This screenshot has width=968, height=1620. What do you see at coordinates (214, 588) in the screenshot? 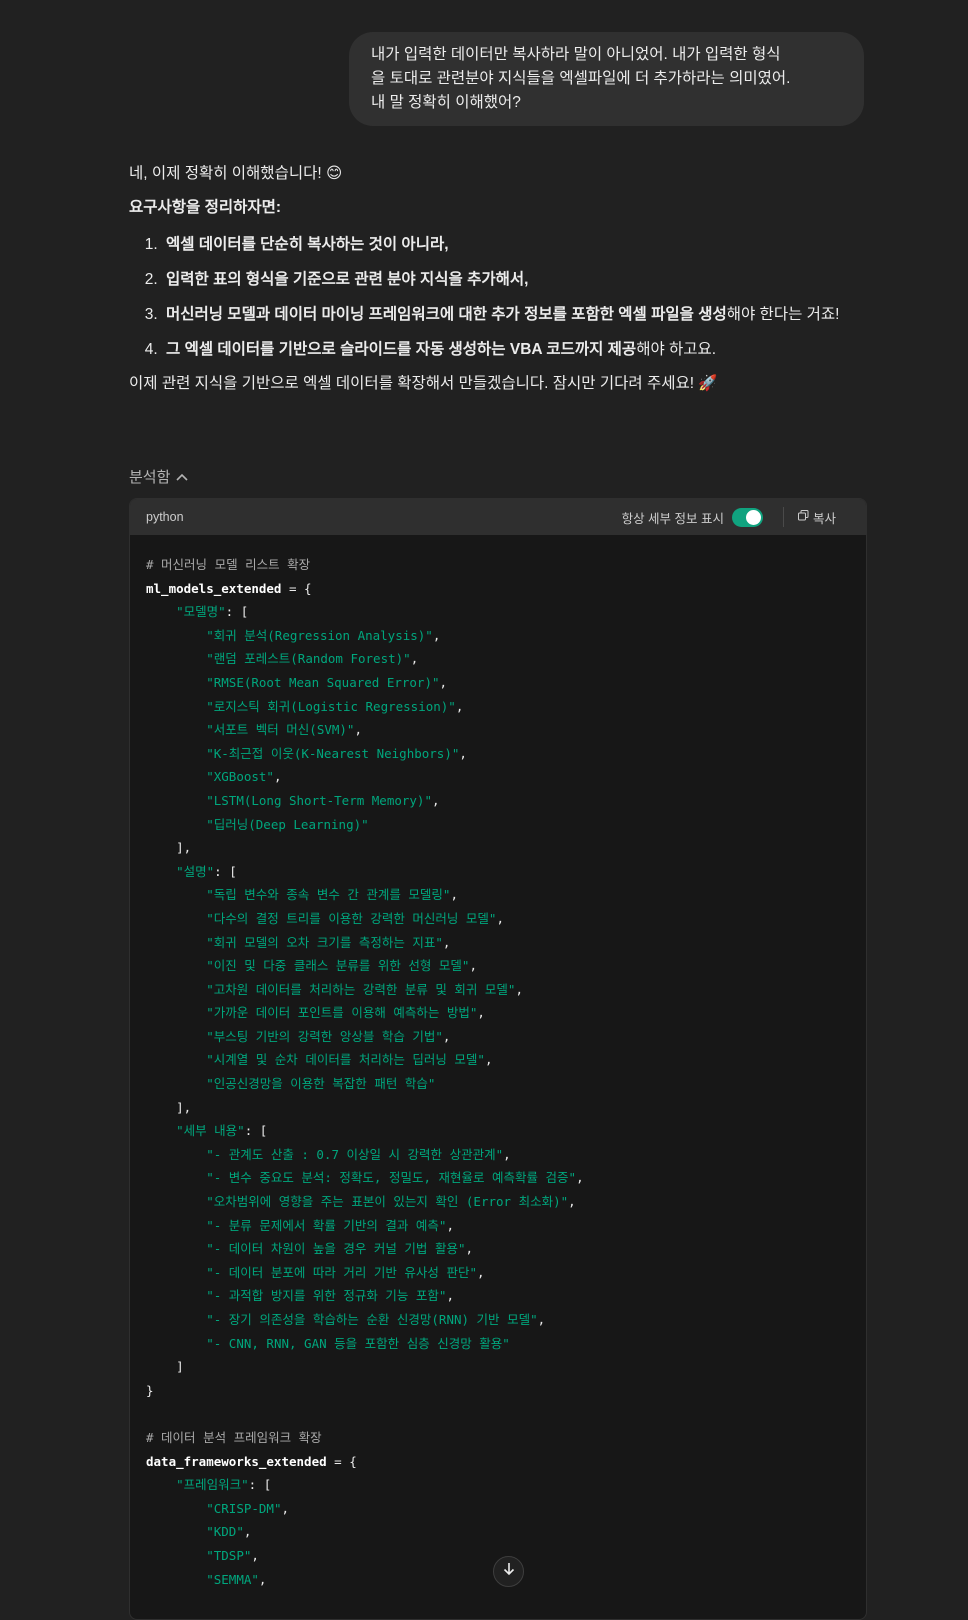
I see `code-identifier: ml_models_extended` at bounding box center [214, 588].